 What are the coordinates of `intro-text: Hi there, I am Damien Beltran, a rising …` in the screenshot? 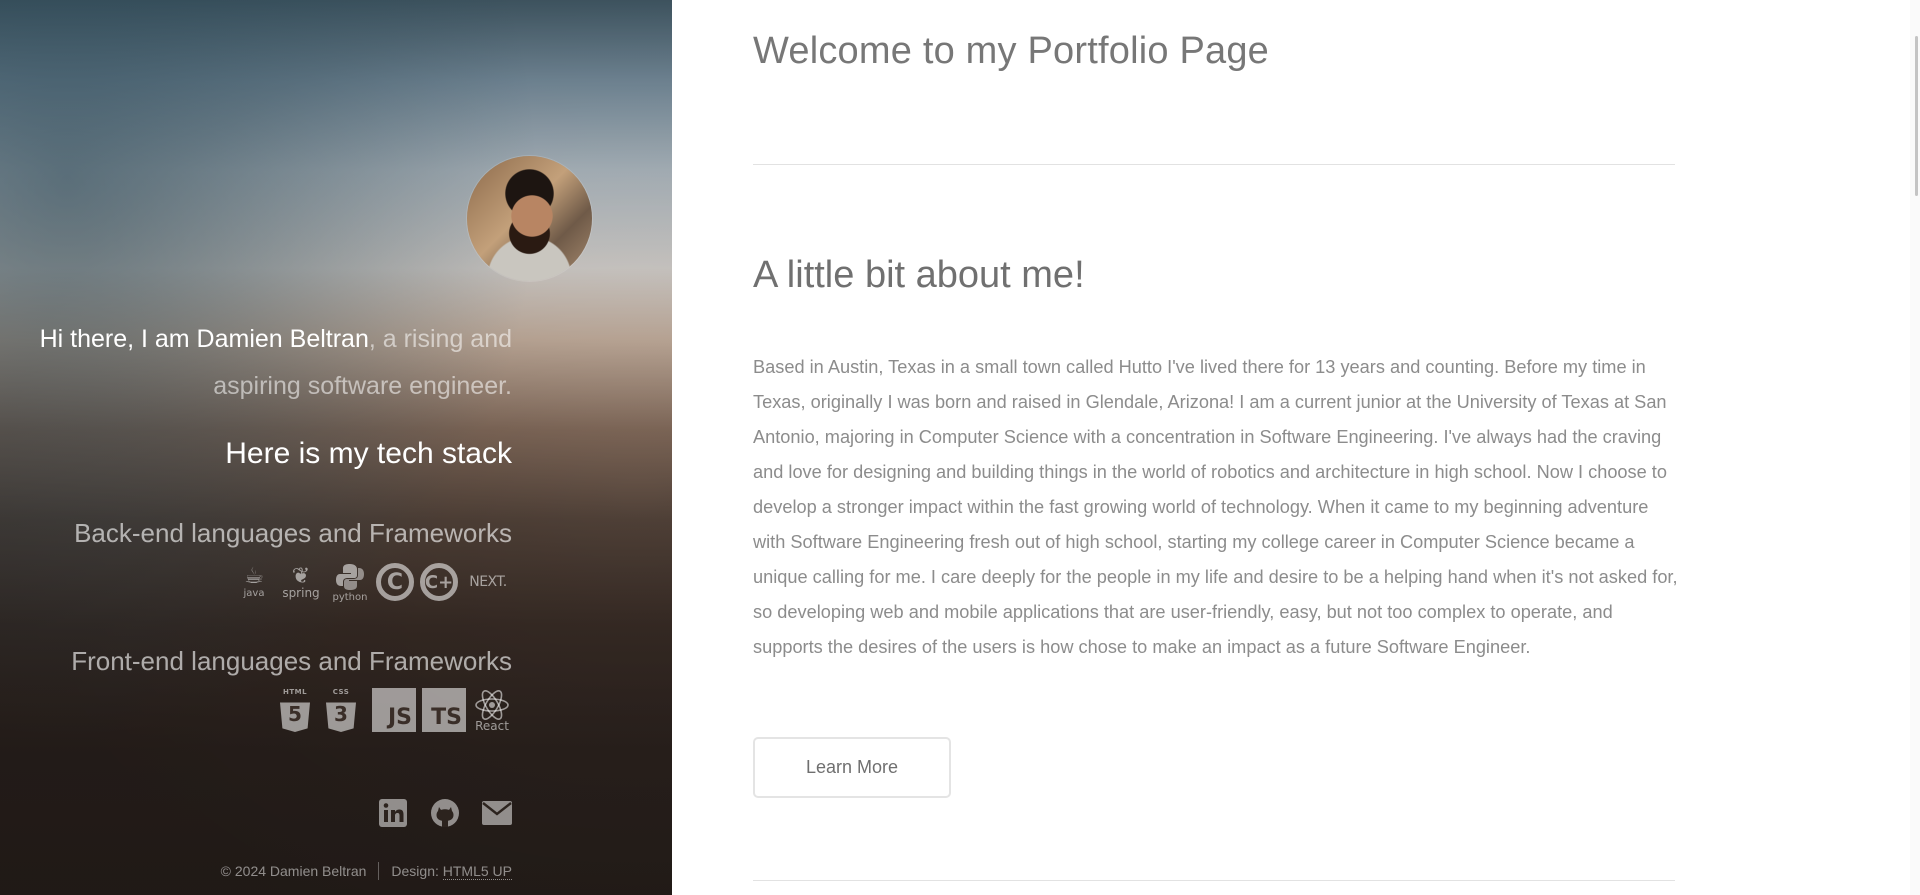 It's located at (256, 363).